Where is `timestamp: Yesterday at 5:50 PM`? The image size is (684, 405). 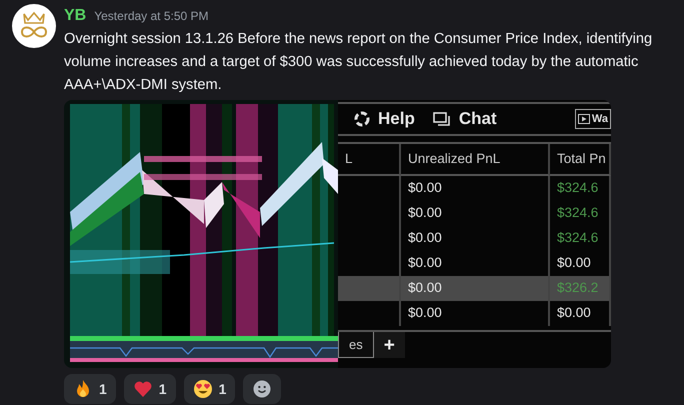
timestamp: Yesterday at 5:50 PM is located at coordinates (151, 16).